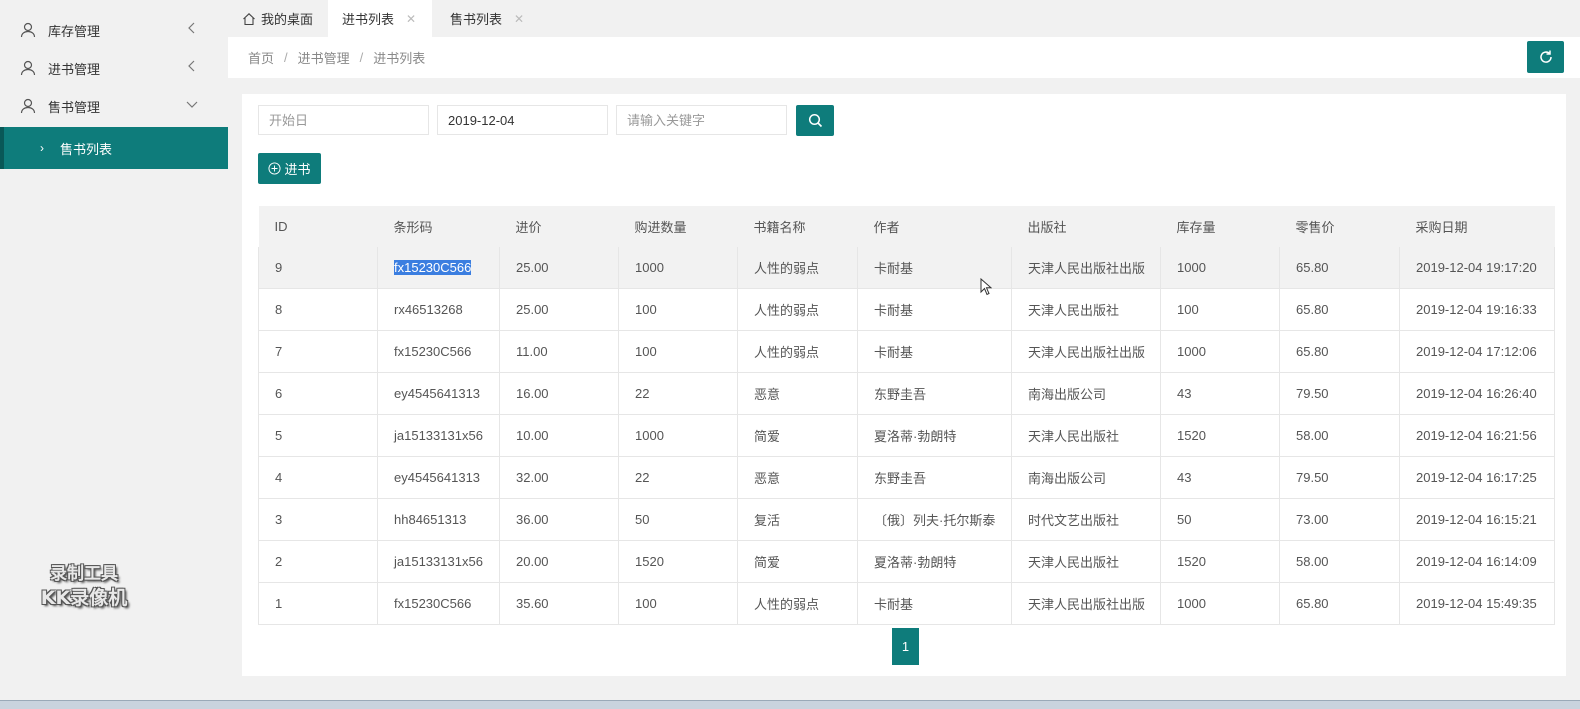  What do you see at coordinates (495, 18) in the screenshot?
I see `tab-sales-list: 售书列表 ✕` at bounding box center [495, 18].